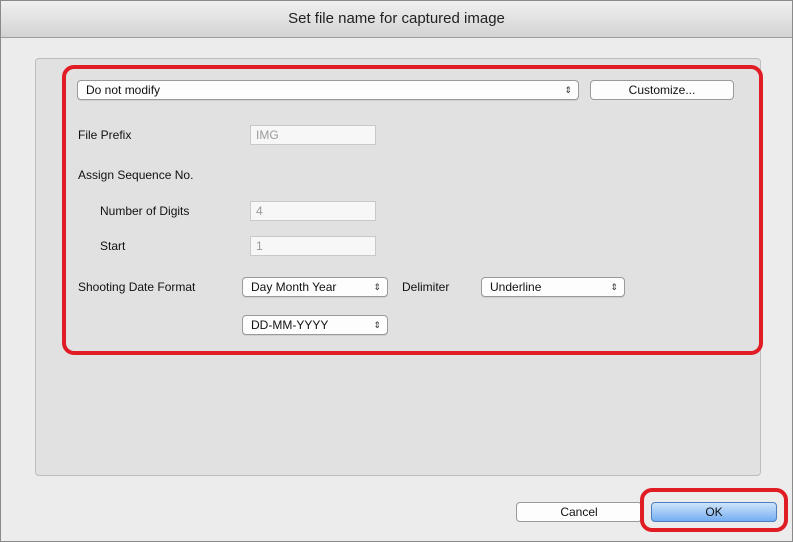  Describe the element at coordinates (714, 512) in the screenshot. I see `ok-button: OK` at that location.